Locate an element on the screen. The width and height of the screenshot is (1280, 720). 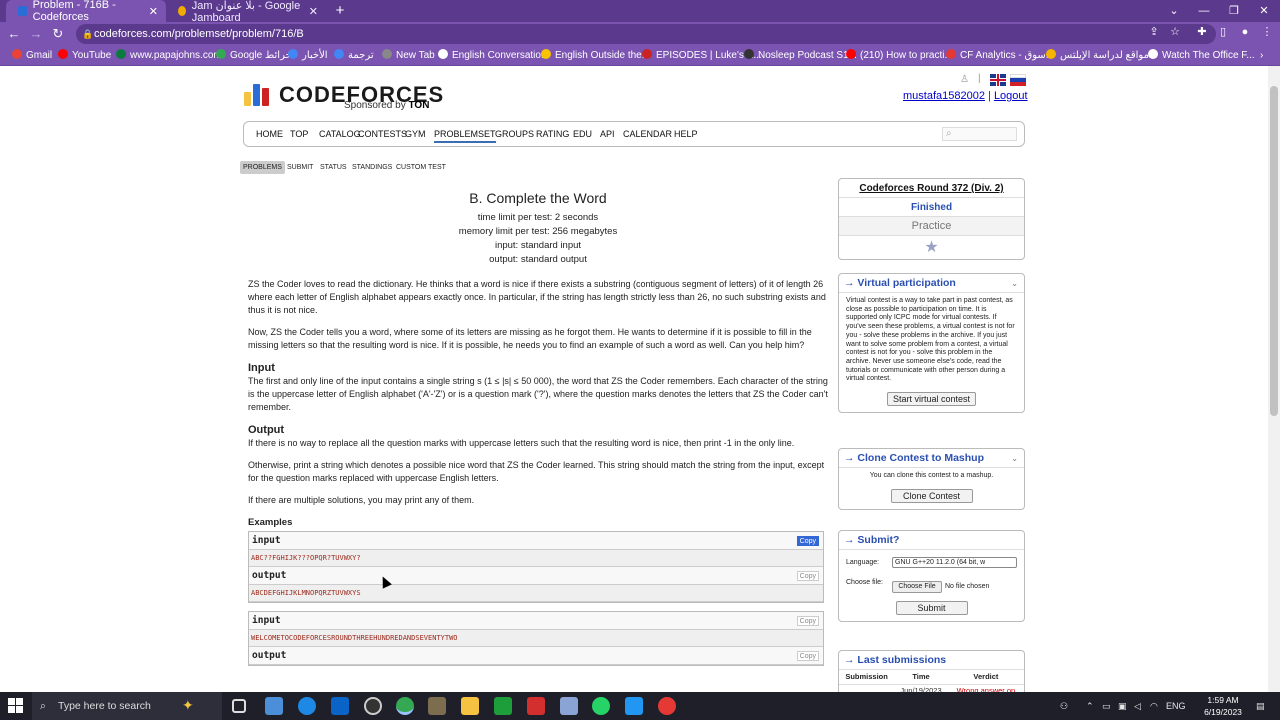
menu-kebab-icon: ⋮ is located at coordinates (1267, 32).